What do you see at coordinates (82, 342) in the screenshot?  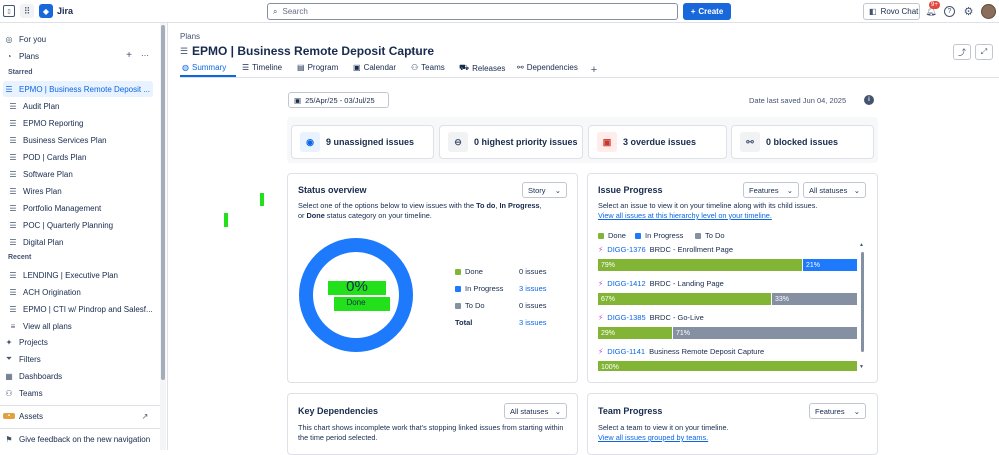 I see `sidebar-item-projects: ✦ Projects` at bounding box center [82, 342].